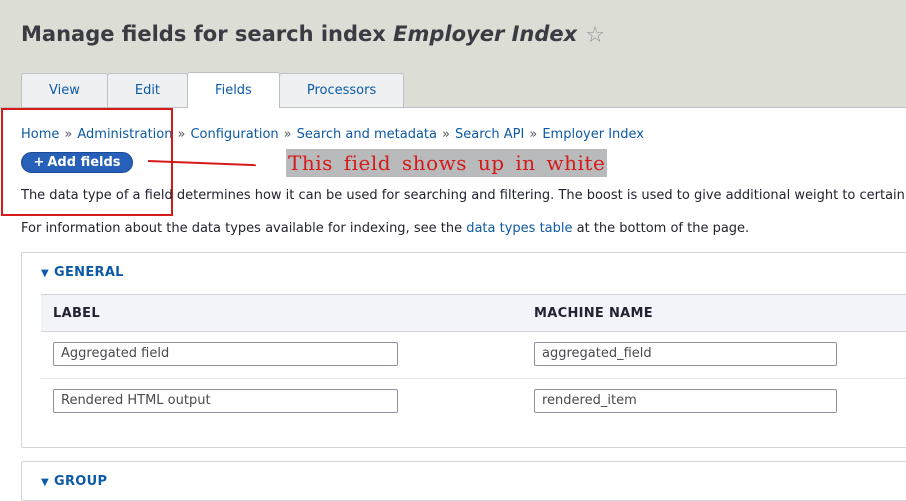  Describe the element at coordinates (234, 134) in the screenshot. I see `breadcrumb-configuration: Configuration` at that location.